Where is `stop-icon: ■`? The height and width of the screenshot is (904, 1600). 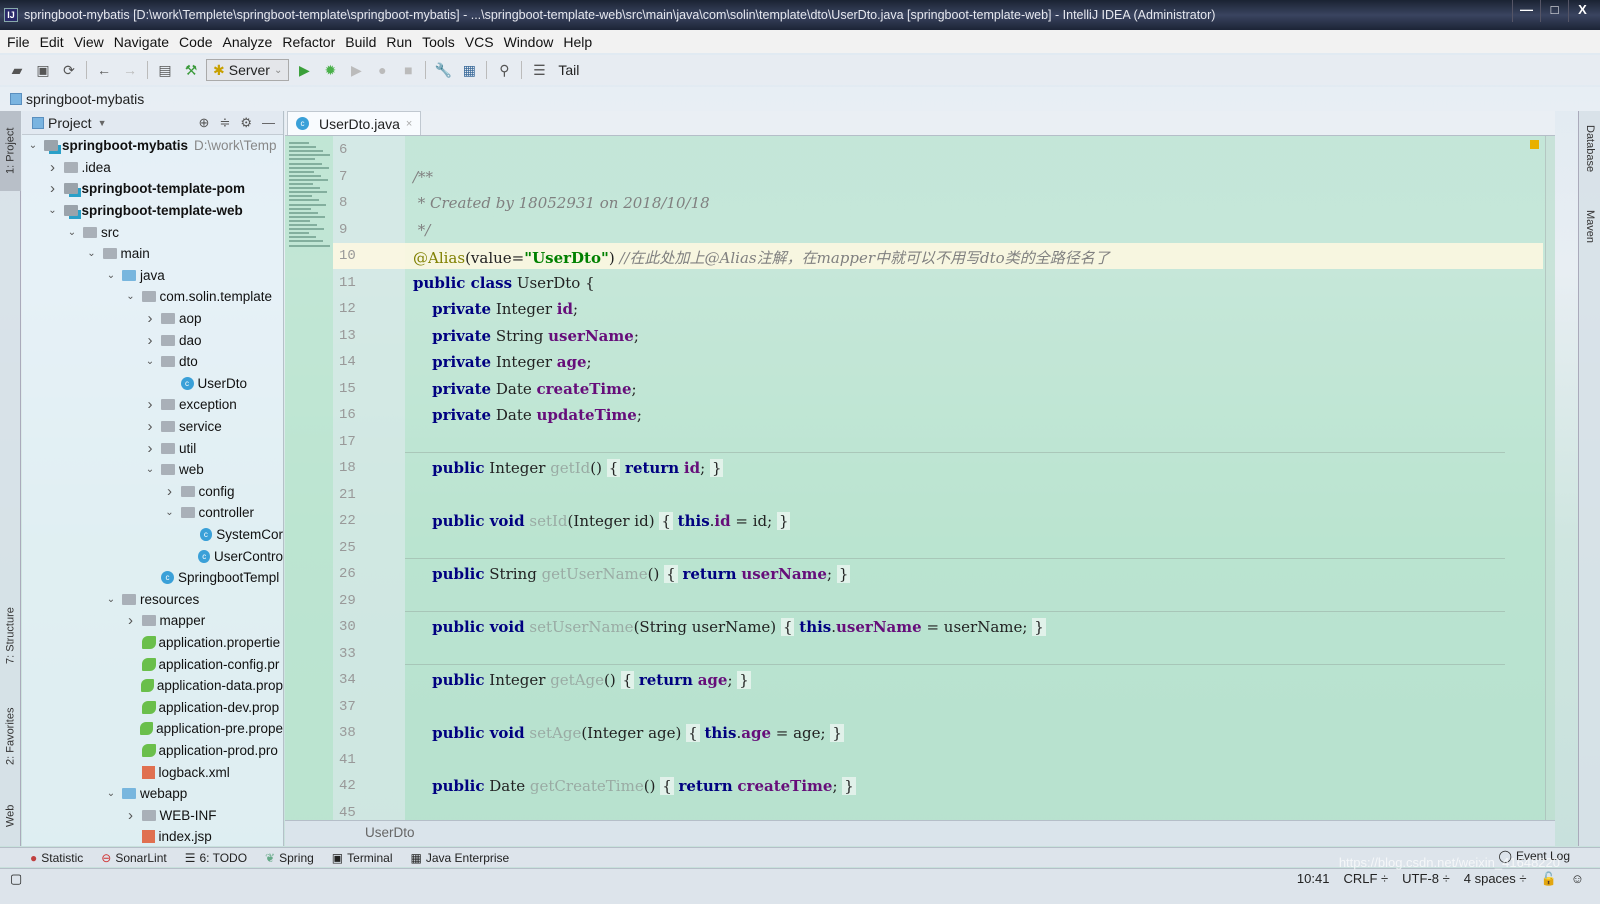 stop-icon: ■ is located at coordinates (408, 70).